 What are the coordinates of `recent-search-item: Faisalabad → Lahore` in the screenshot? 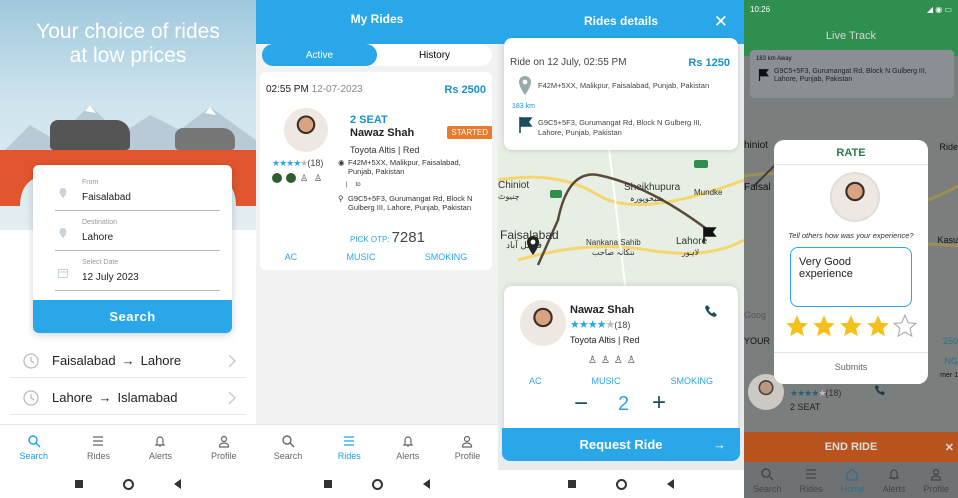 It's located at (128, 361).